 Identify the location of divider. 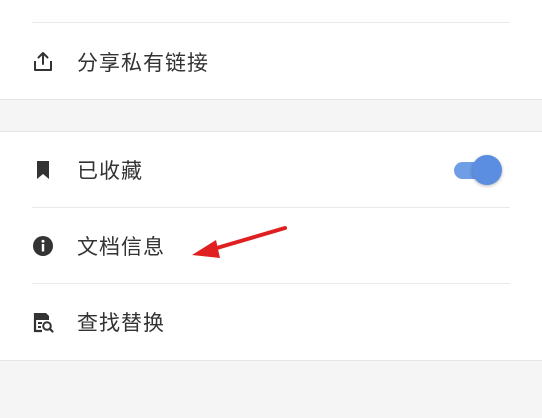
(271, 22).